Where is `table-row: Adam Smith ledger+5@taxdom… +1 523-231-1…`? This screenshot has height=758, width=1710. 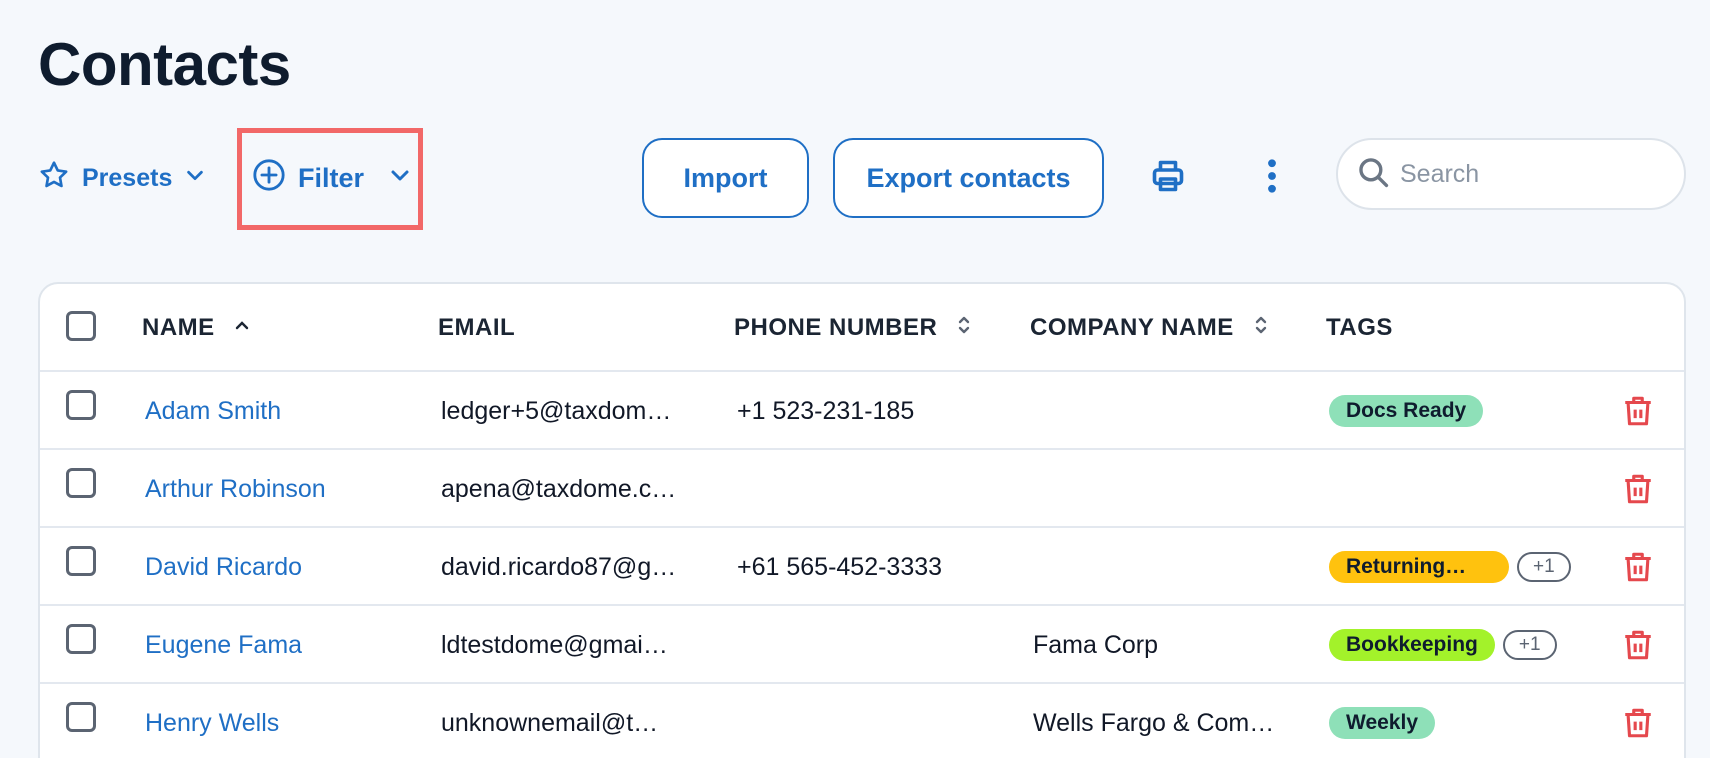 table-row: Adam Smith ledger+5@taxdom… +1 523-231-1… is located at coordinates (862, 411).